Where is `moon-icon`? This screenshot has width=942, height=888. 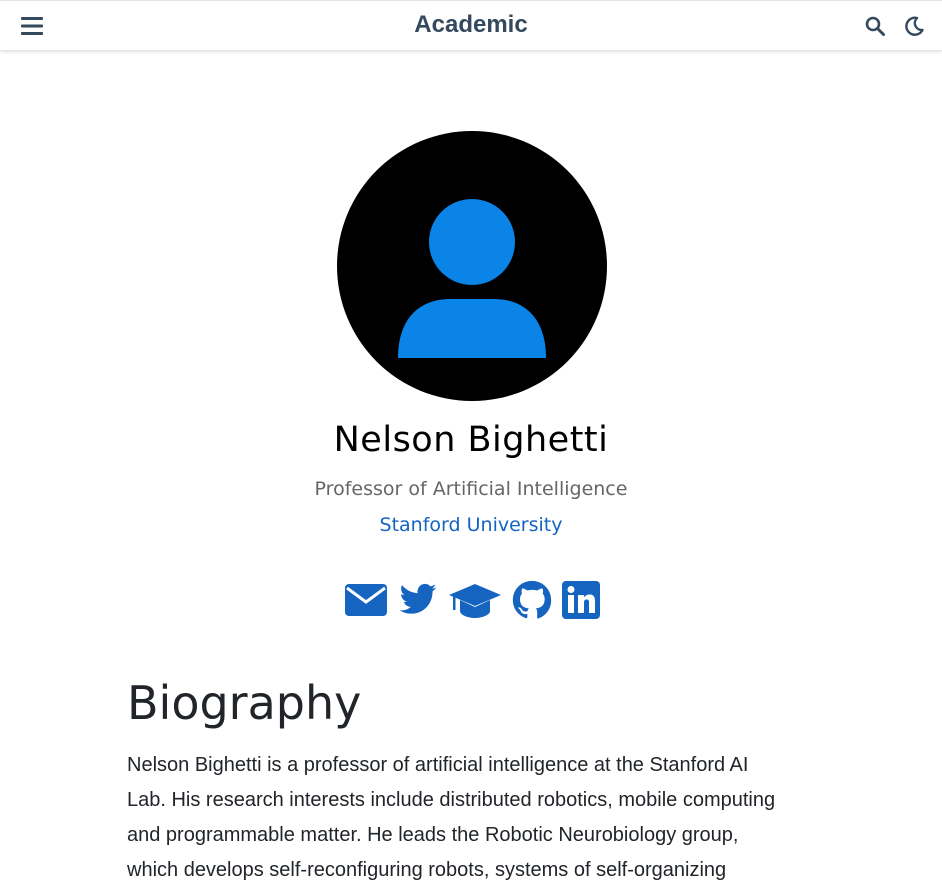
moon-icon is located at coordinates (914, 26).